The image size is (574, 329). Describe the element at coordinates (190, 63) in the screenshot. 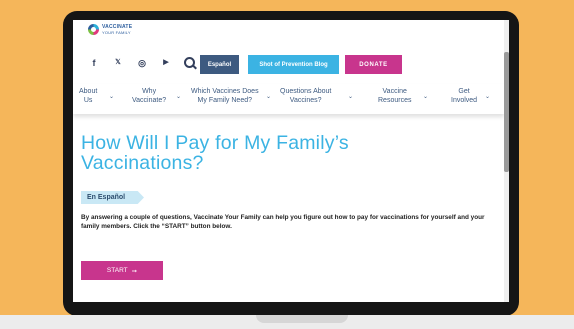

I see `search-icon` at that location.